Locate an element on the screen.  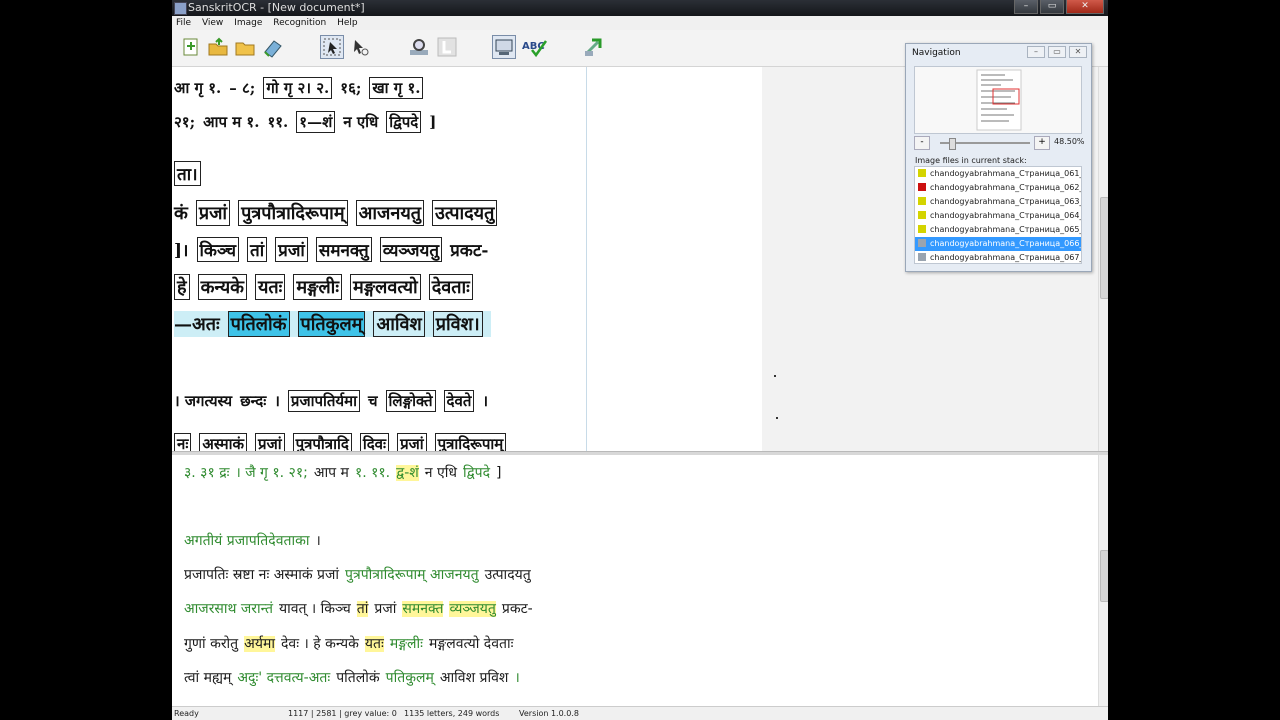
scan-word: कं is located at coordinates (181, 213).